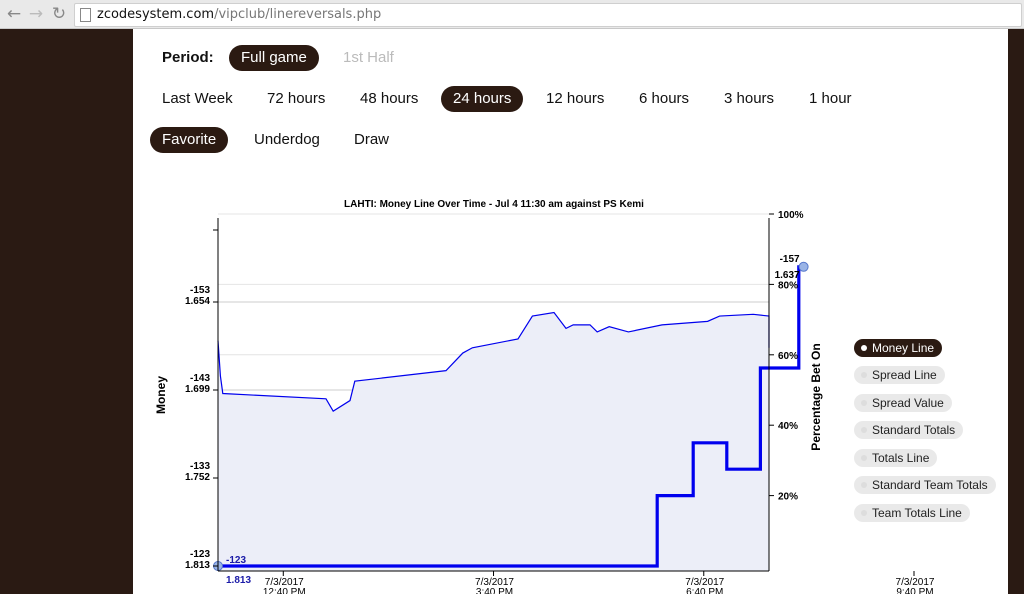  What do you see at coordinates (791, 215) in the screenshot?
I see `right-tick-label: 100%` at bounding box center [791, 215].